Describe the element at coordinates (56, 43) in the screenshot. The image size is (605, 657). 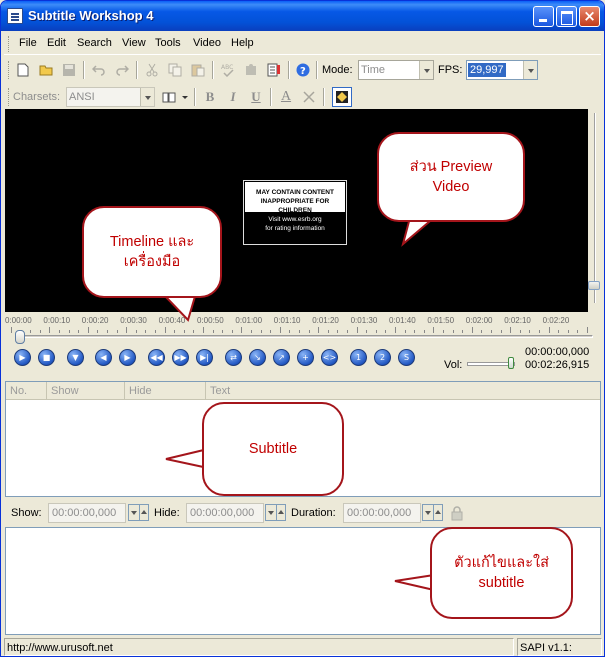
I see `menu-edit: Edit` at that location.